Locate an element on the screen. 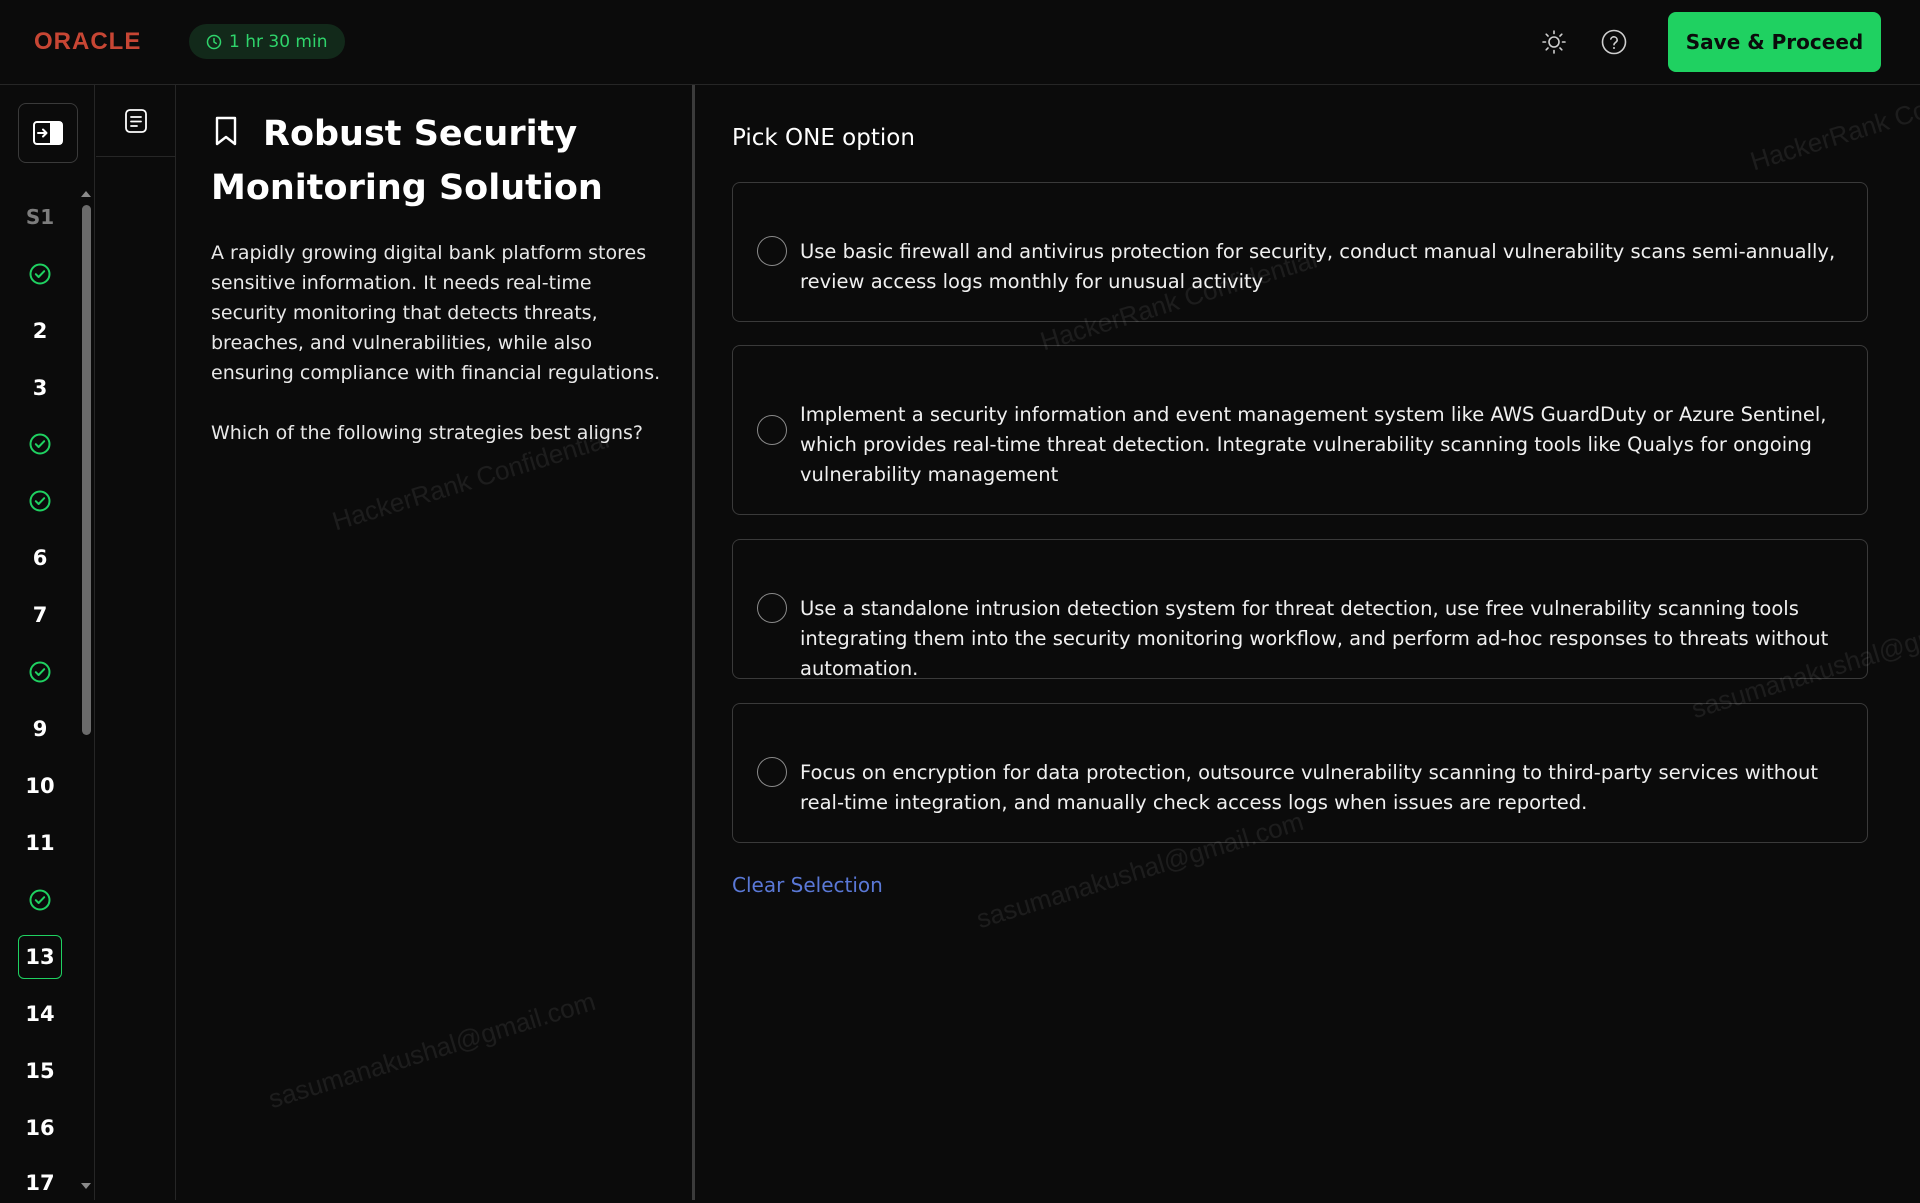  document-list-icon is located at coordinates (135, 120).